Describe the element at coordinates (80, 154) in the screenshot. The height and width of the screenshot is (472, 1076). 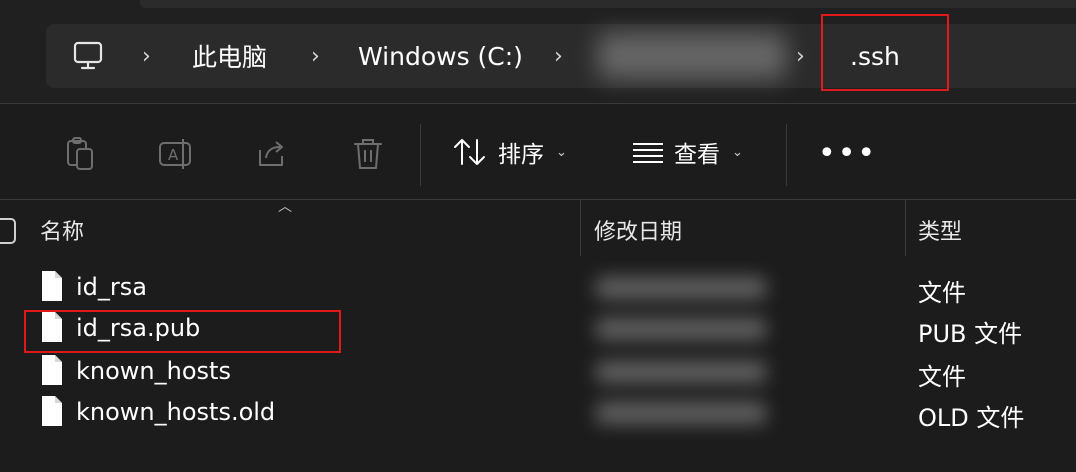
I see `clipboard-icon` at that location.